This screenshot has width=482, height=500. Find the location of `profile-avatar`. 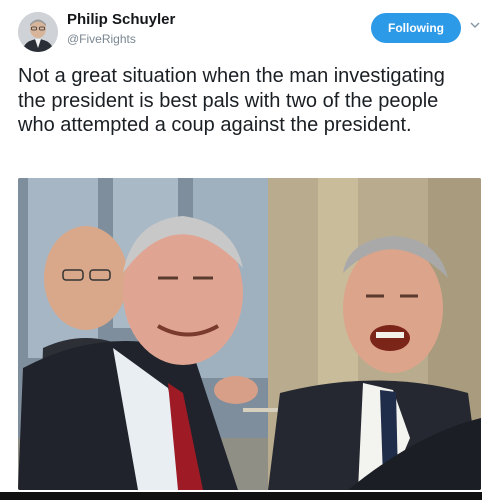

profile-avatar is located at coordinates (38, 32).